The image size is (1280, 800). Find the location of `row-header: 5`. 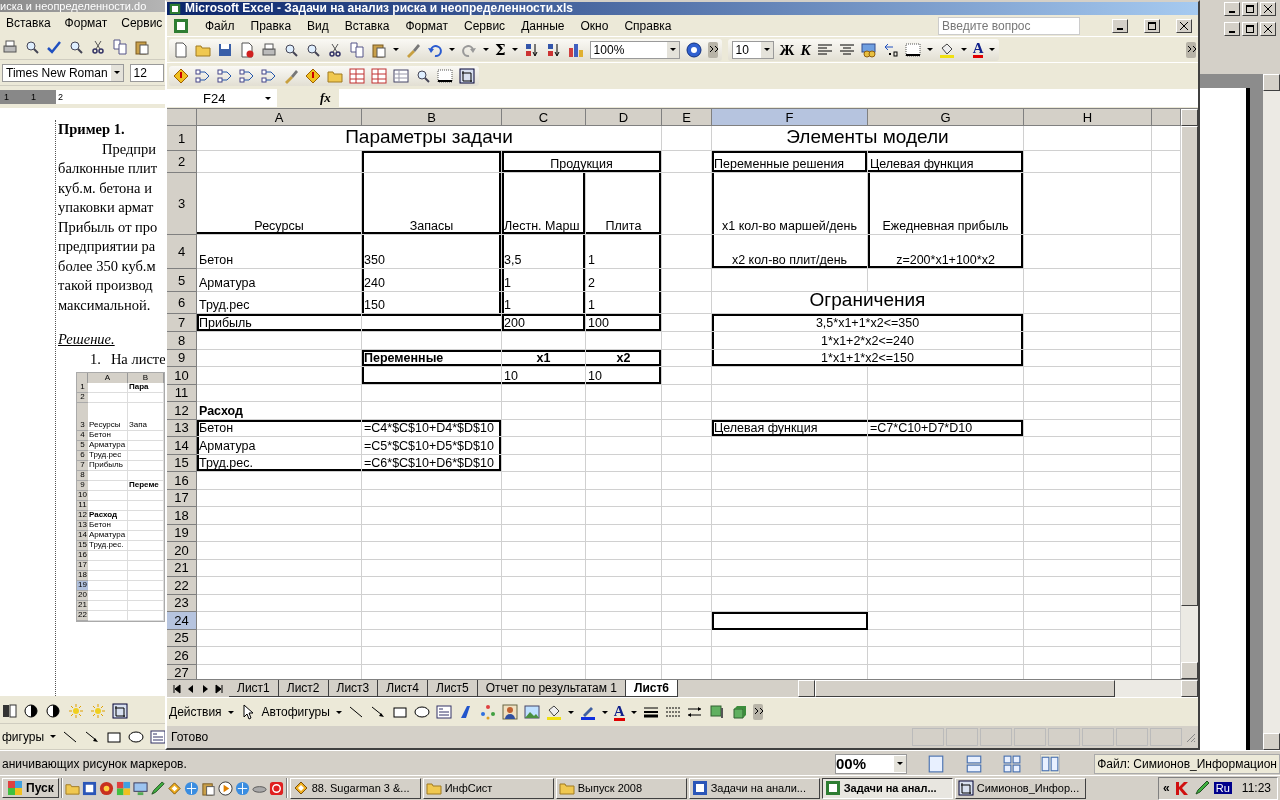

row-header: 5 is located at coordinates (182, 280).